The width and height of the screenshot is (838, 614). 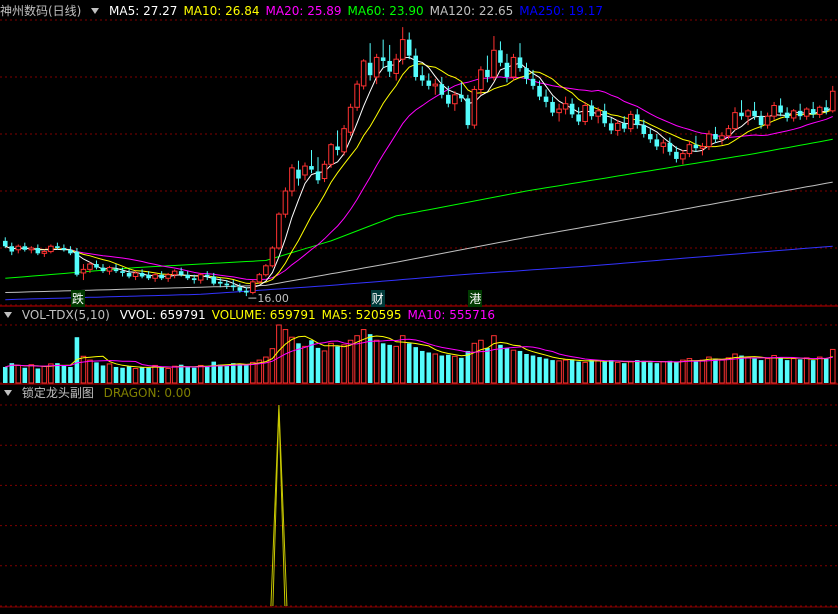 I want to click on ma-label-3: MA60: 23.90, so click(x=385, y=11).